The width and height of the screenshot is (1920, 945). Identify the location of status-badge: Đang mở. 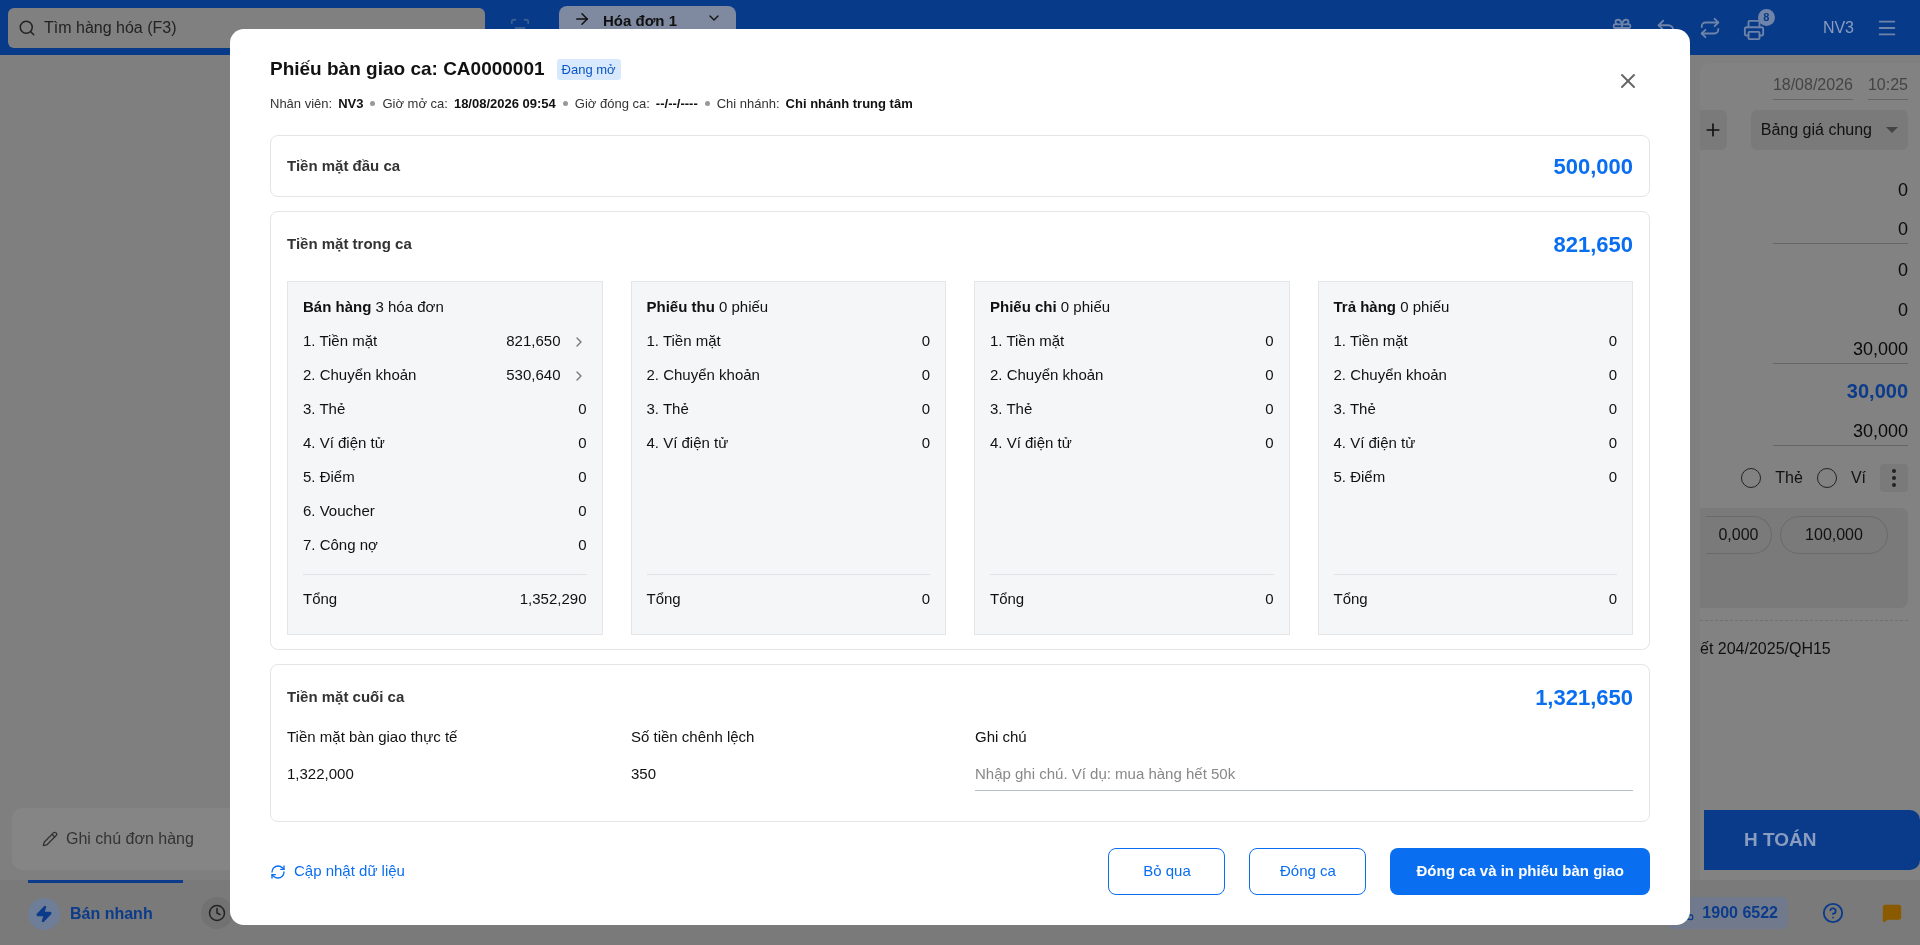
(588, 69).